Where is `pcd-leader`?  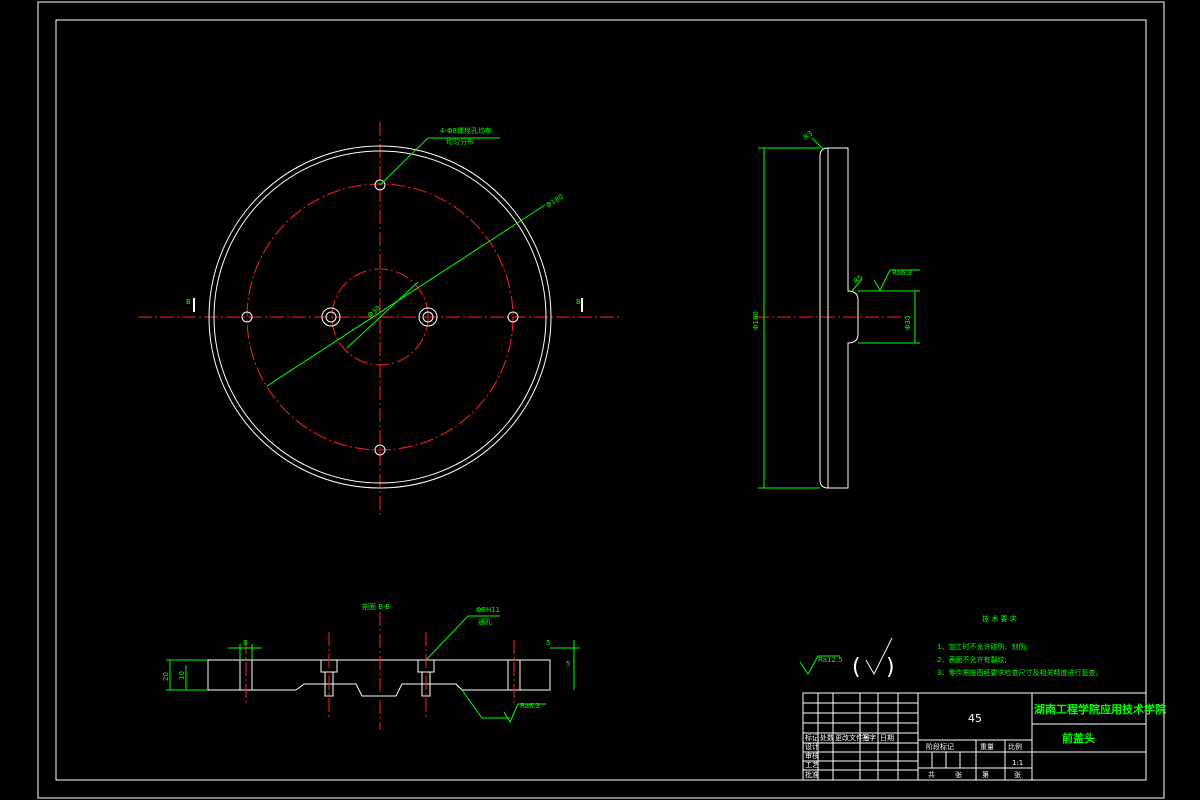
pcd-leader is located at coordinates (439, 161).